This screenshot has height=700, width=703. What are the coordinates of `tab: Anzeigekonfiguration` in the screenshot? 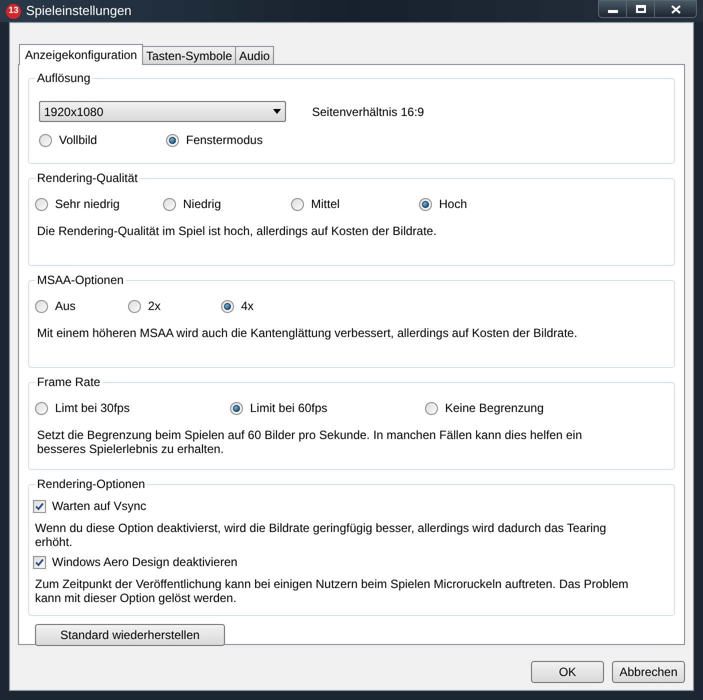 It's located at (81, 54).